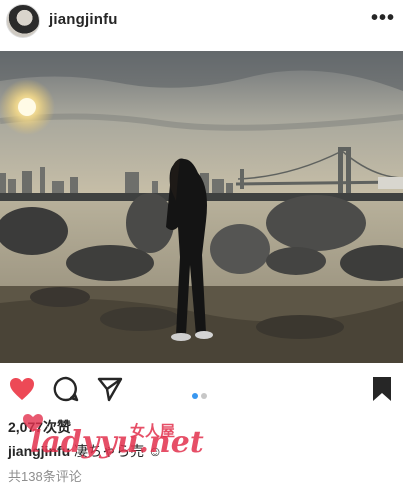  I want to click on comment-icon, so click(66, 389).